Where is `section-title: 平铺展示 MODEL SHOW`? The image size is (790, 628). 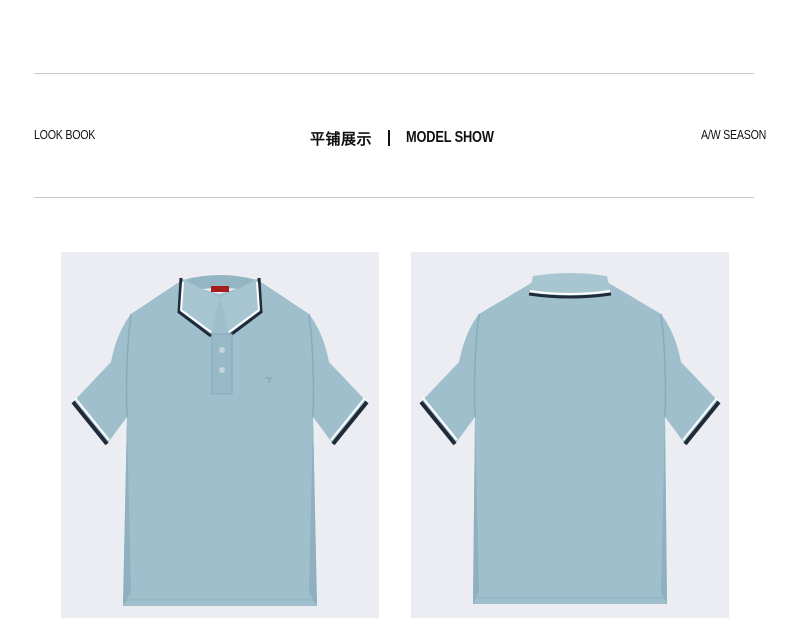
section-title: 平铺展示 MODEL SHOW is located at coordinates (413, 138).